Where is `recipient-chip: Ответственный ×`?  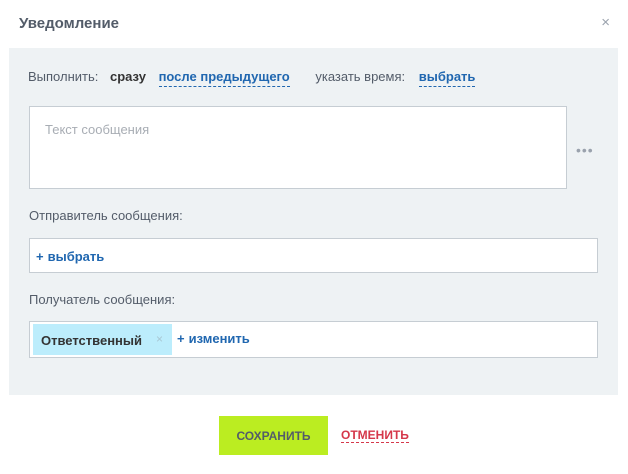 recipient-chip: Ответственный × is located at coordinates (102, 339).